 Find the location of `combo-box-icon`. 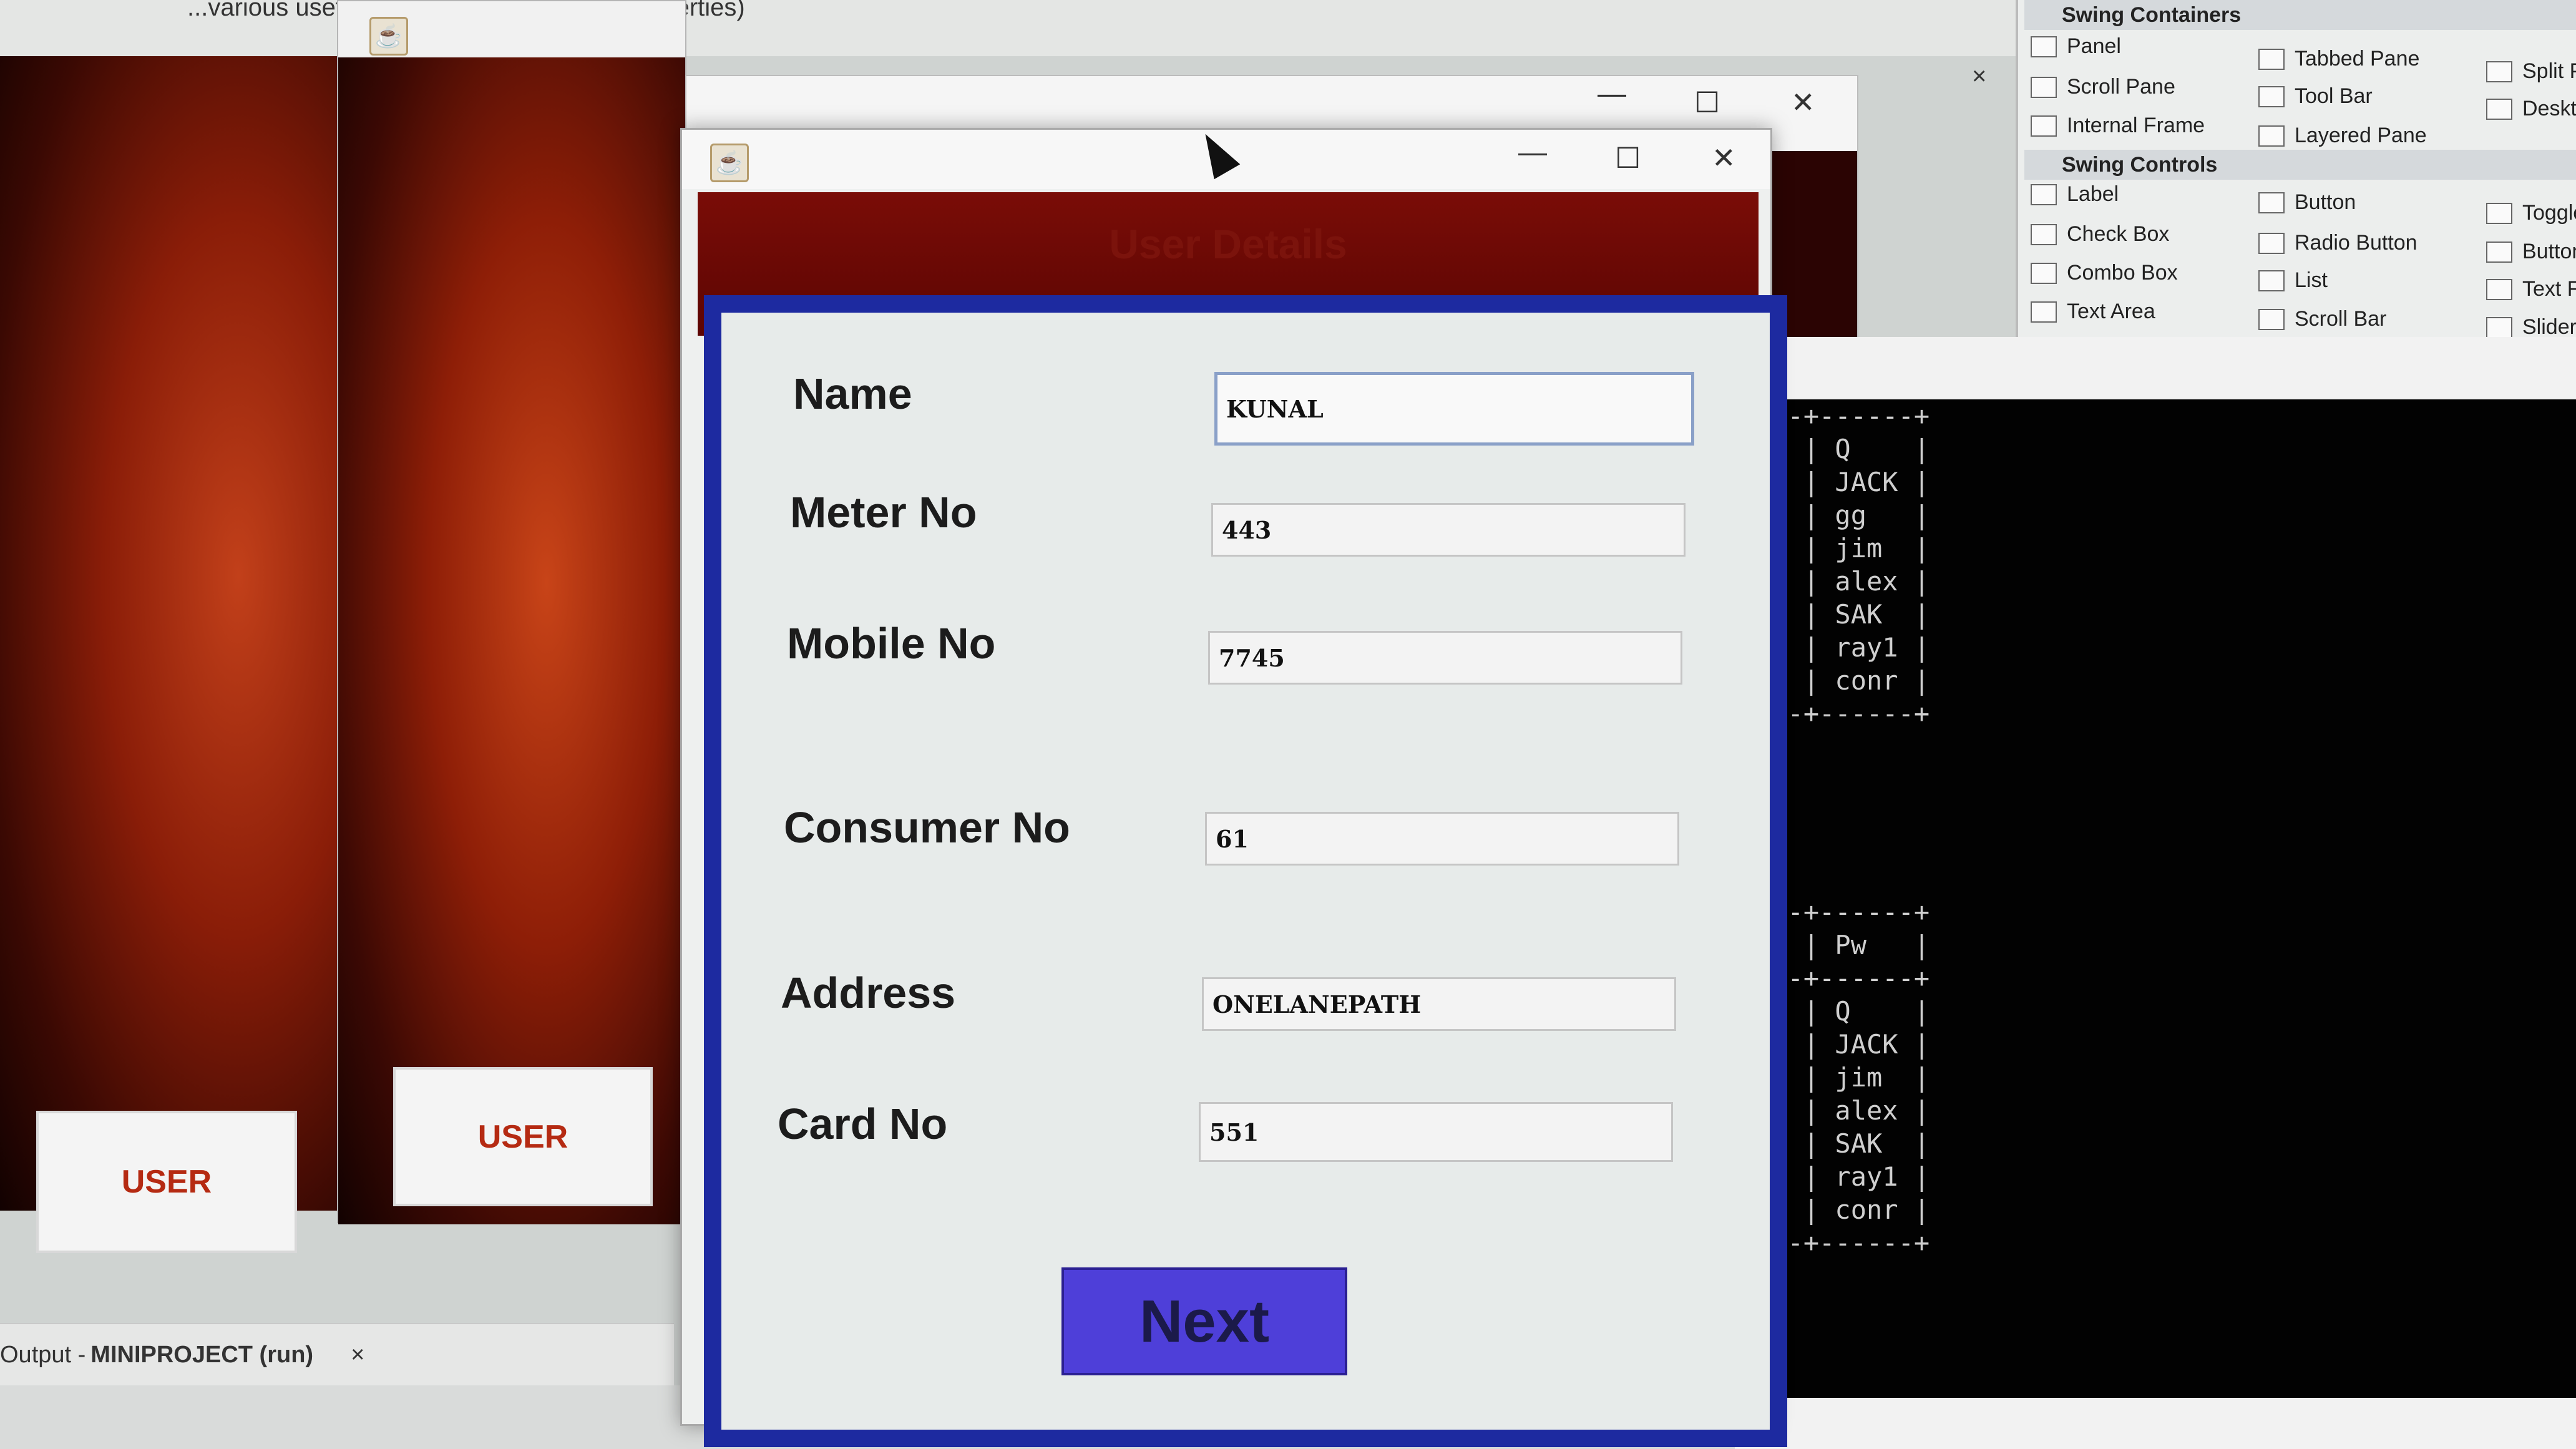

combo-box-icon is located at coordinates (2044, 273).